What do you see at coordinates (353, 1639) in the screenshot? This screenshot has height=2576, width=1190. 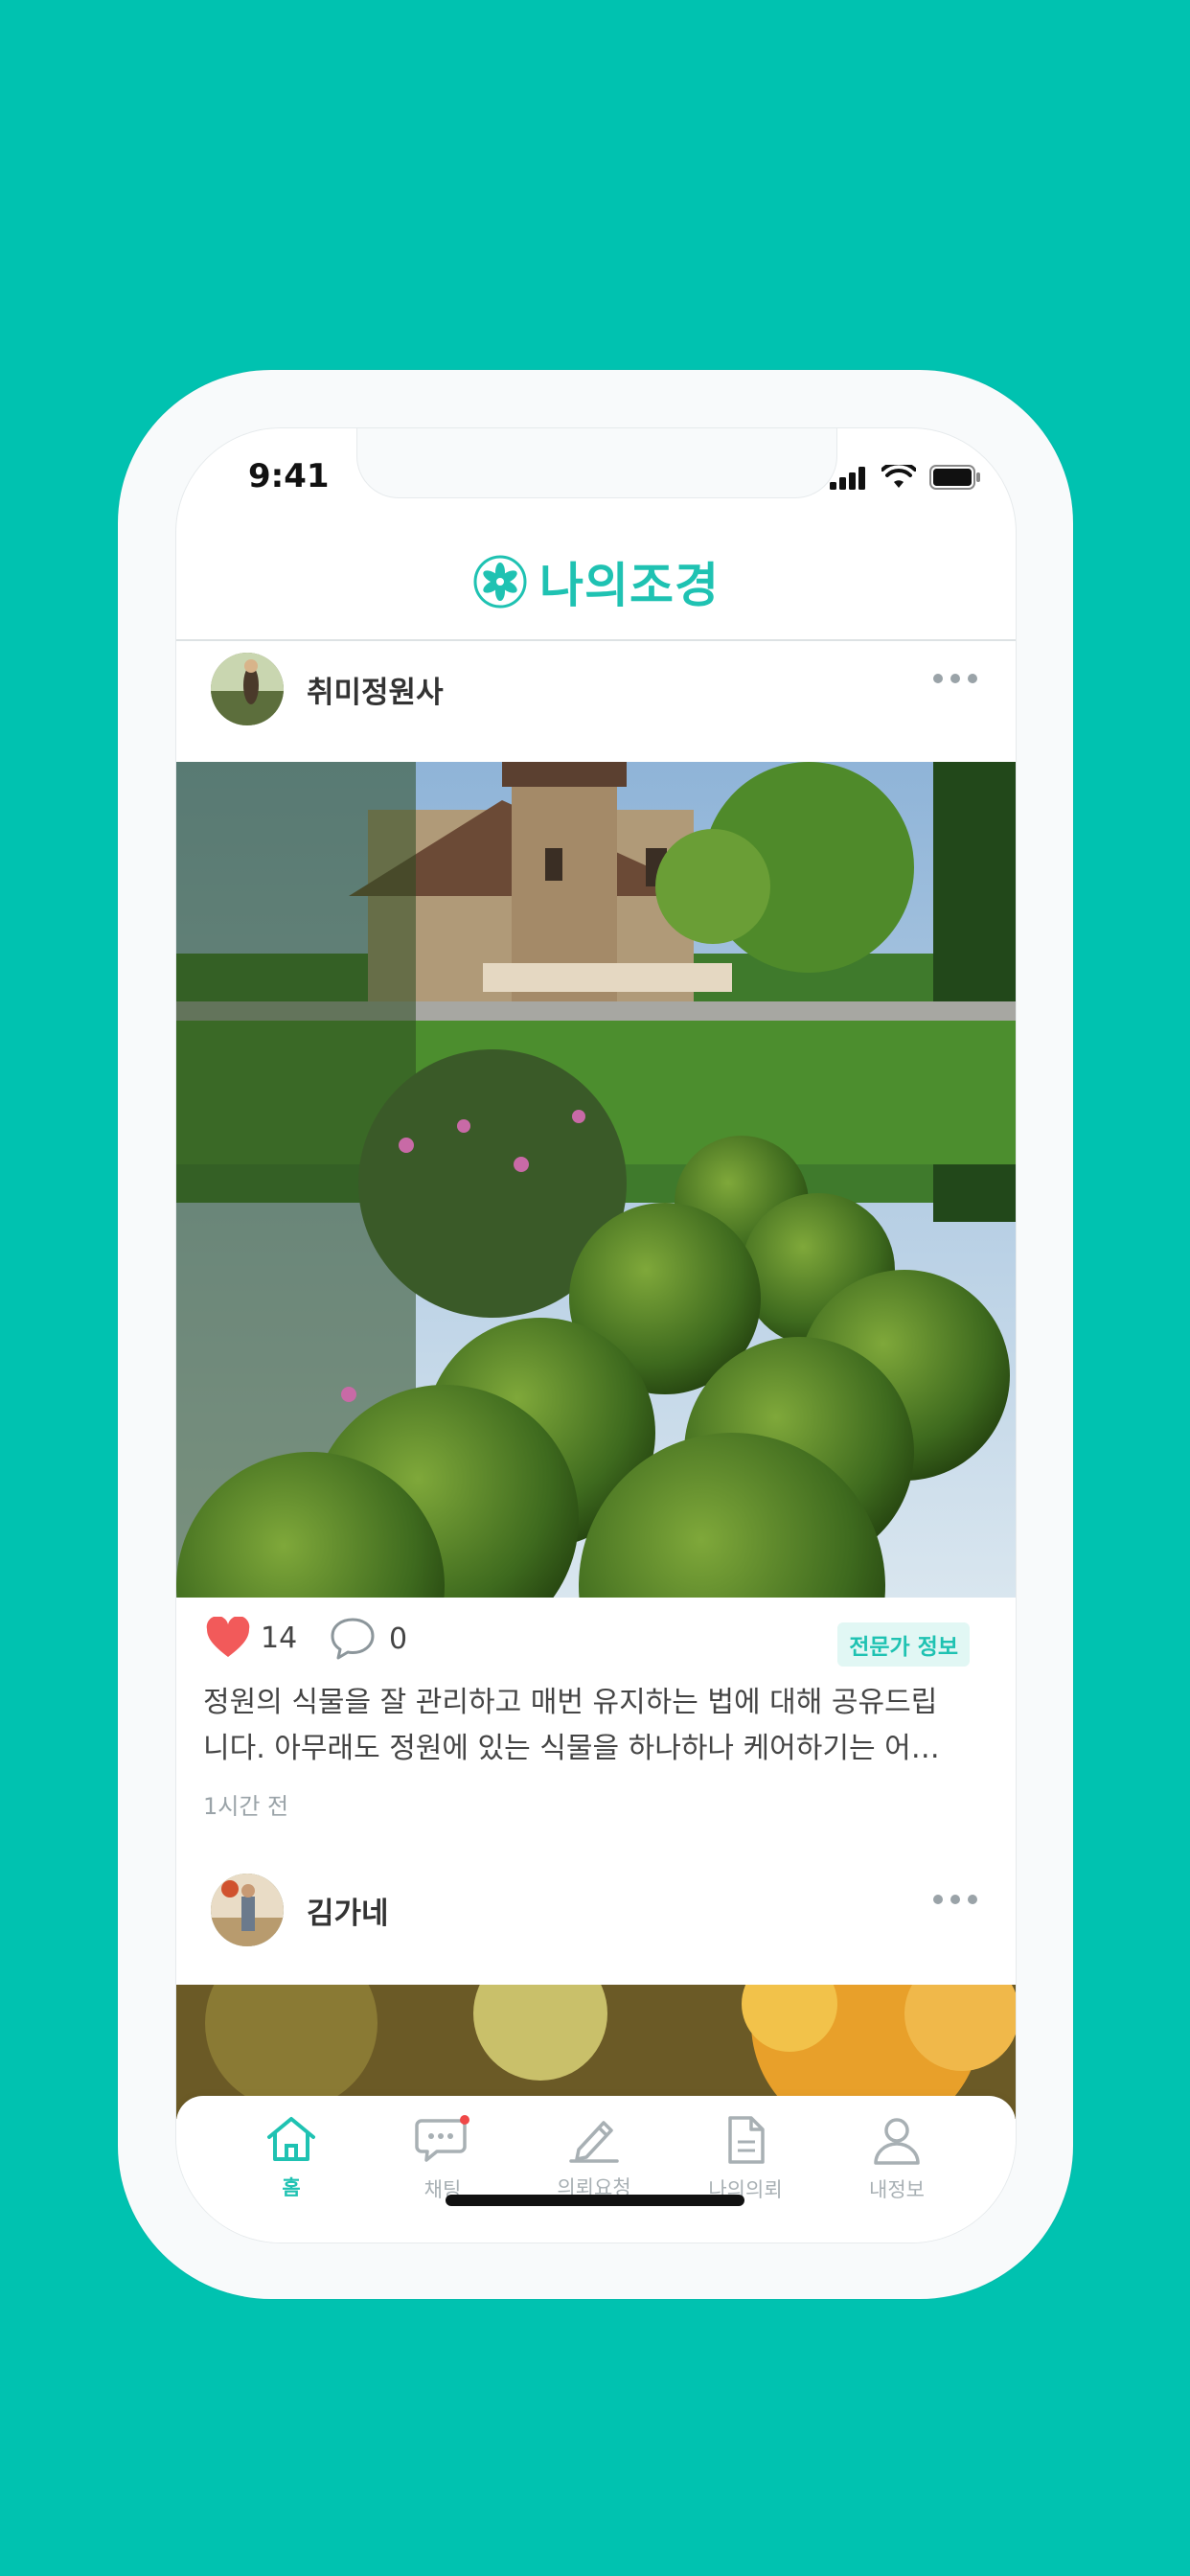 I see `comment-icon` at bounding box center [353, 1639].